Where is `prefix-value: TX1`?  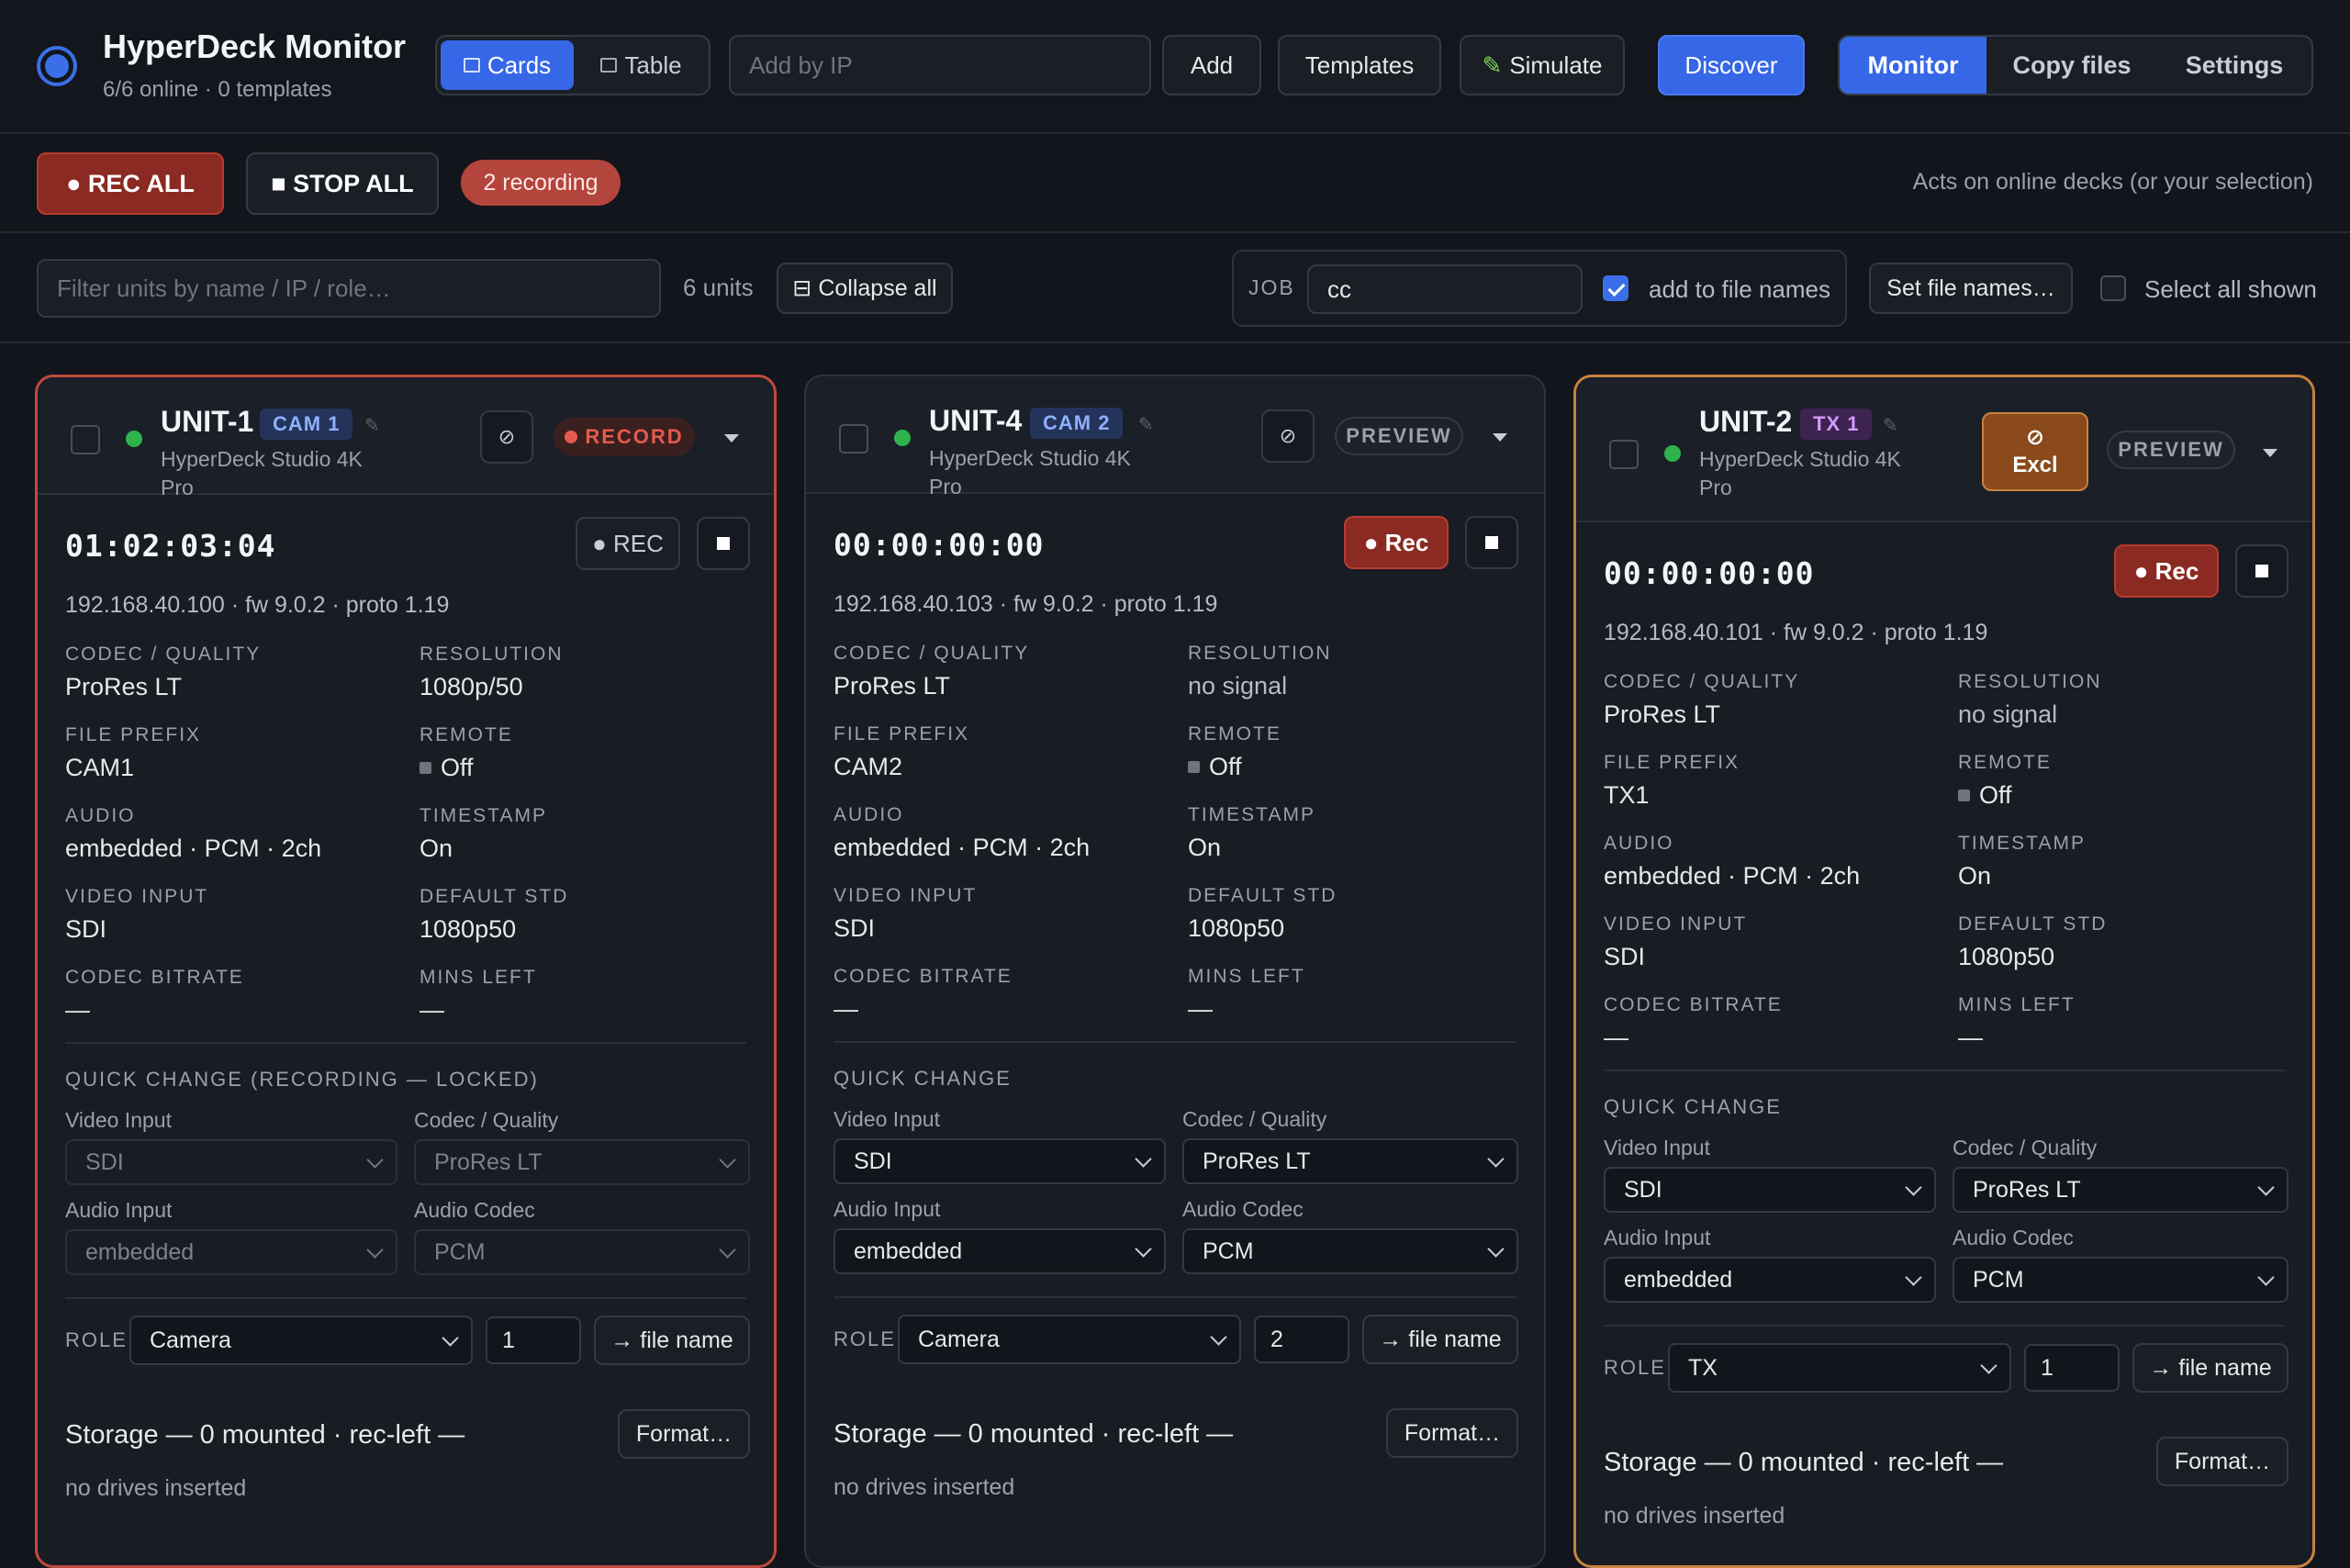
prefix-value: TX1 is located at coordinates (1627, 795).